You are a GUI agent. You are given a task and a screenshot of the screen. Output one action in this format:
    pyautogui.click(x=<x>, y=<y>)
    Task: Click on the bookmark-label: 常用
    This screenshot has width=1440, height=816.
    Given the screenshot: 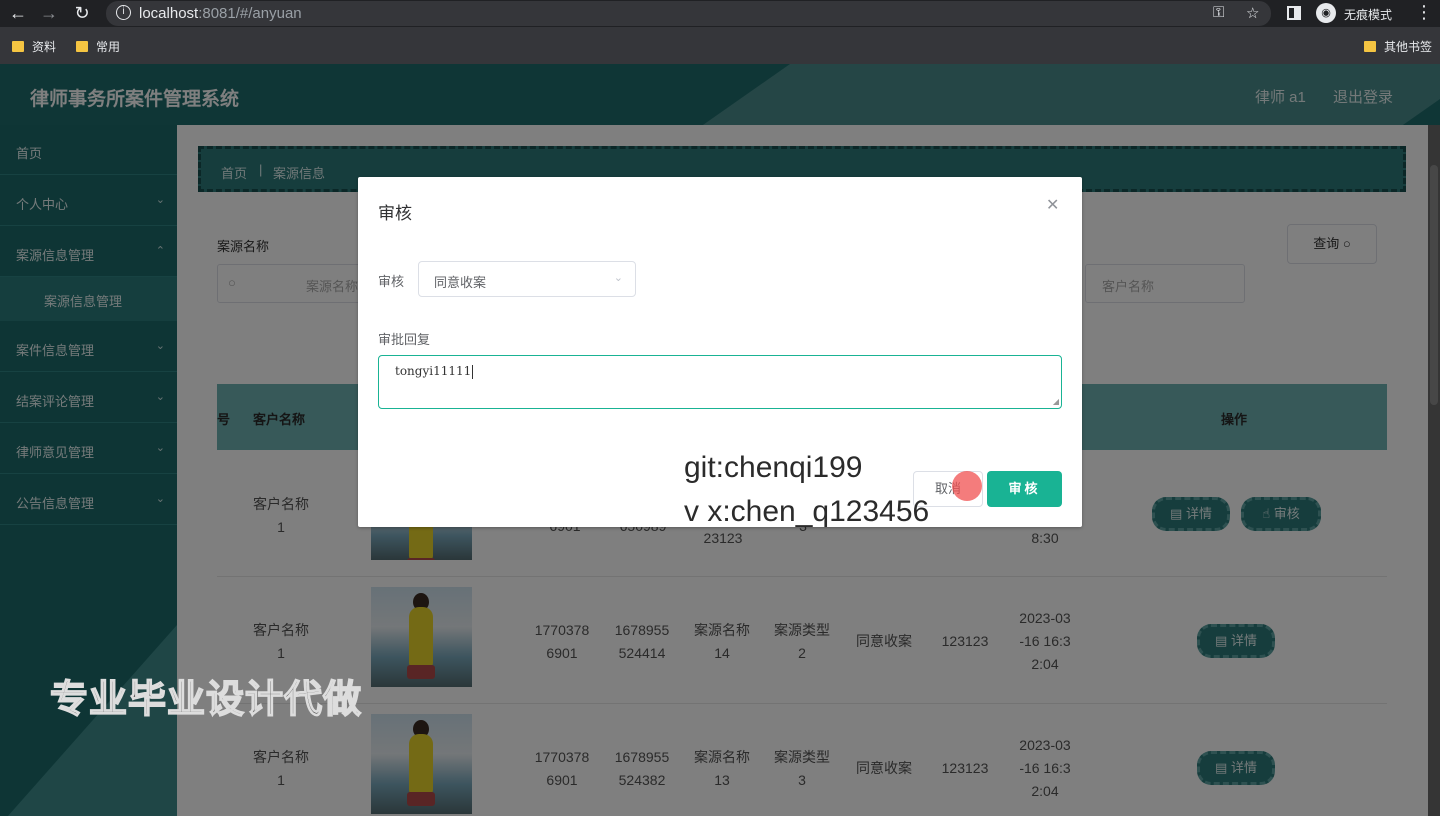 What is the action you would take?
    pyautogui.click(x=108, y=47)
    